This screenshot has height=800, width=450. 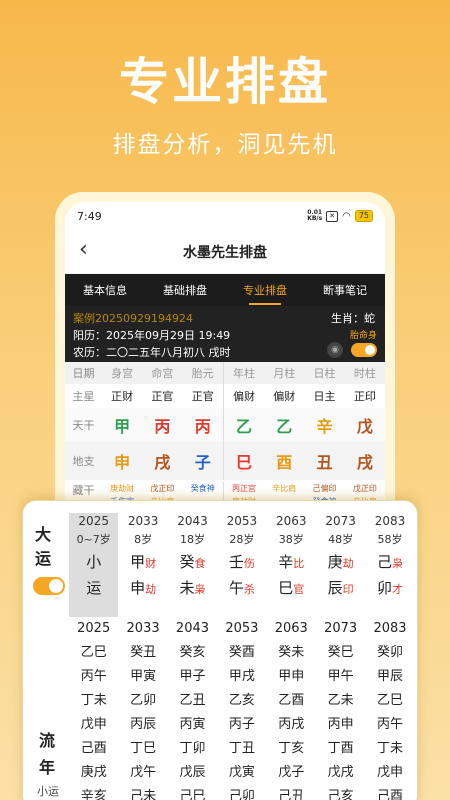 What do you see at coordinates (340, 725) in the screenshot?
I see `liunian-cell: 丙申` at bounding box center [340, 725].